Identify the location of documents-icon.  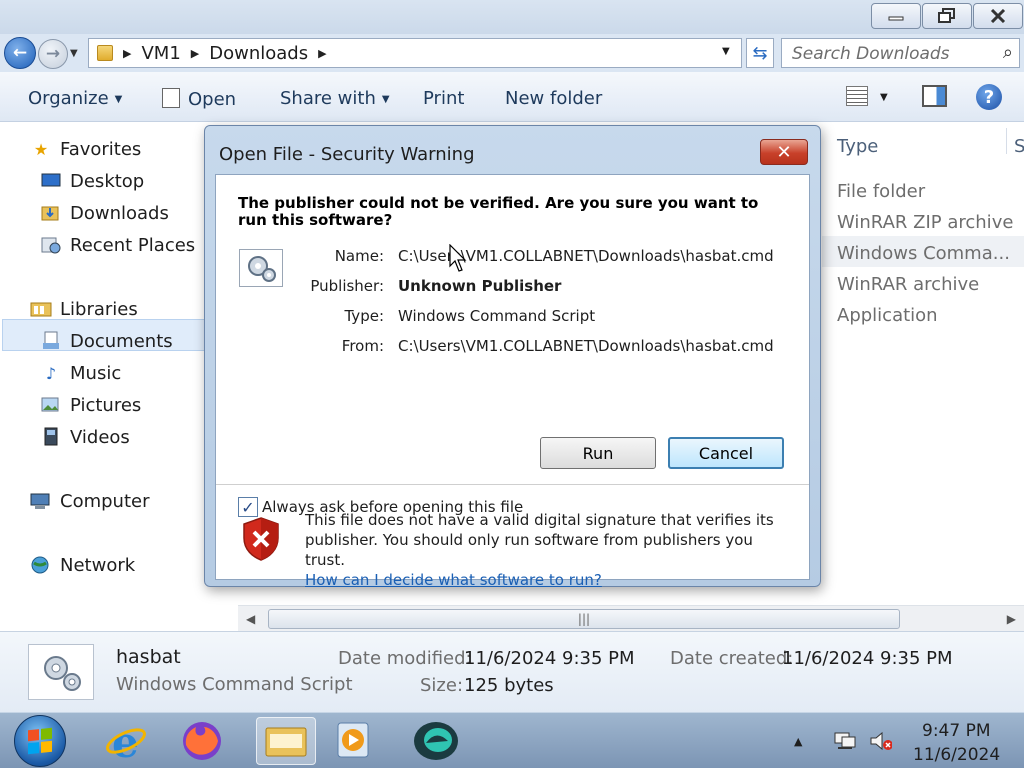
(51, 341).